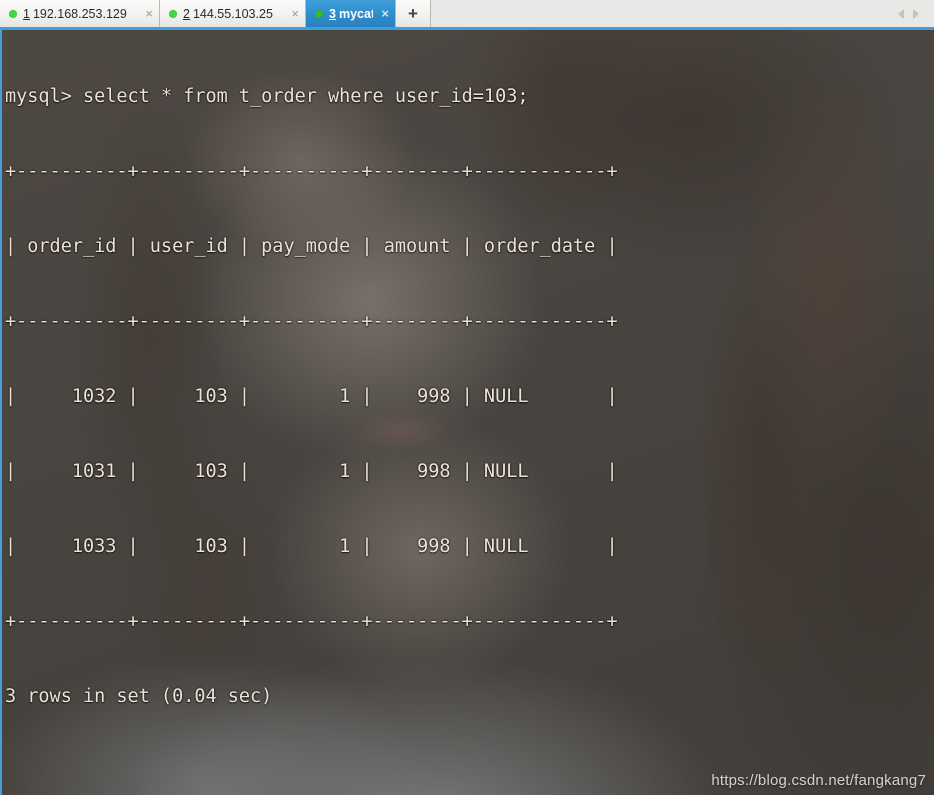 The height and width of the screenshot is (795, 934). I want to click on tab-192-168-253-129: 1 192.168.253.129 ×, so click(80, 13).